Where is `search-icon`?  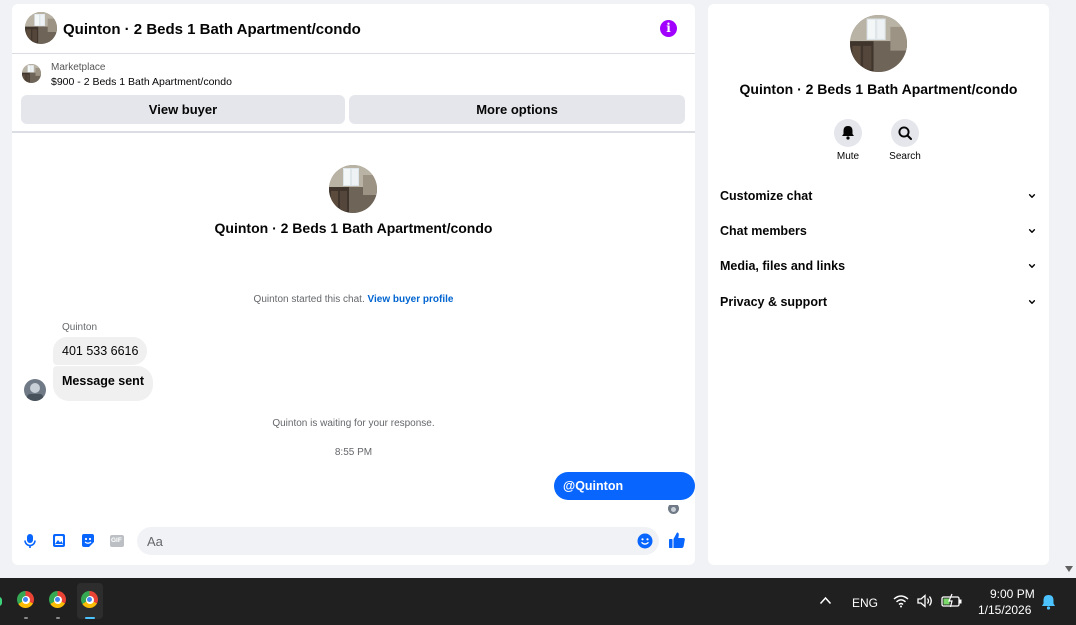
search-icon is located at coordinates (905, 133).